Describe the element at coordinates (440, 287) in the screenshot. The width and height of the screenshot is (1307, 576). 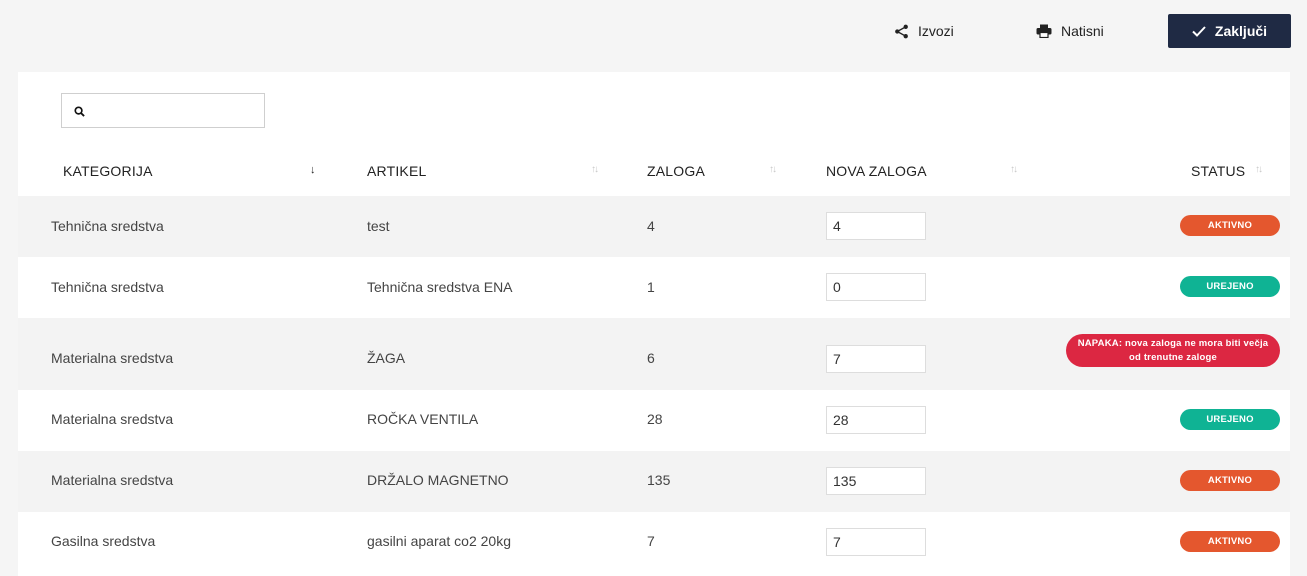
I see `cell-artikel: Tehnična sredstva ENA` at that location.